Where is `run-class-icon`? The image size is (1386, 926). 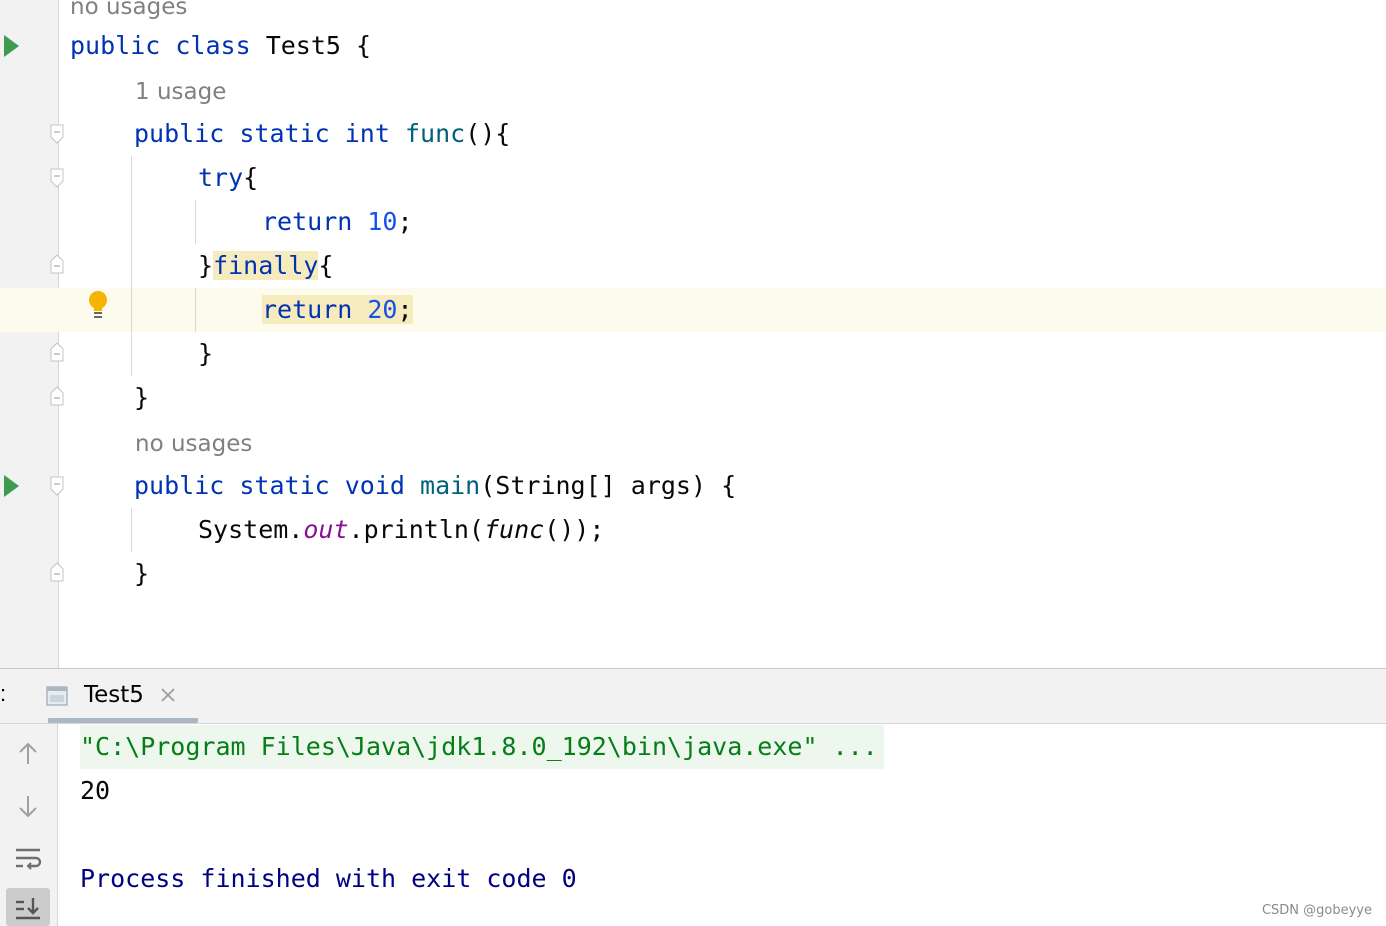
run-class-icon is located at coordinates (11, 46).